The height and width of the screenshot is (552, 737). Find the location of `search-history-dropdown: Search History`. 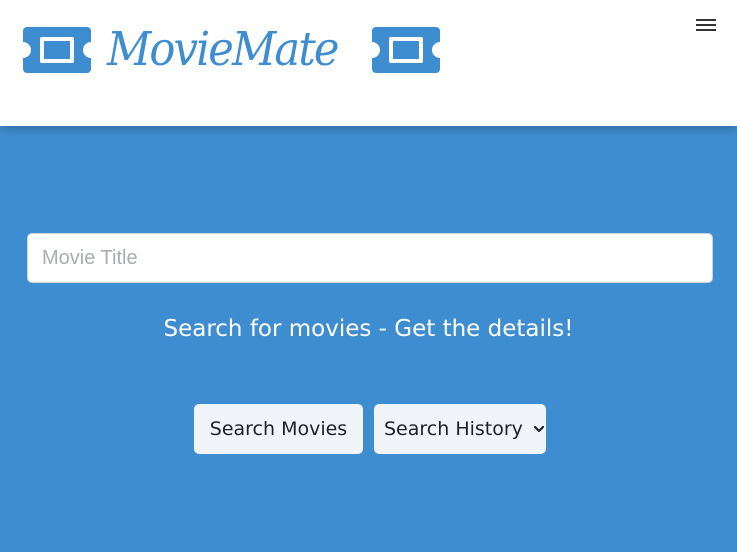

search-history-dropdown: Search History is located at coordinates (460, 429).